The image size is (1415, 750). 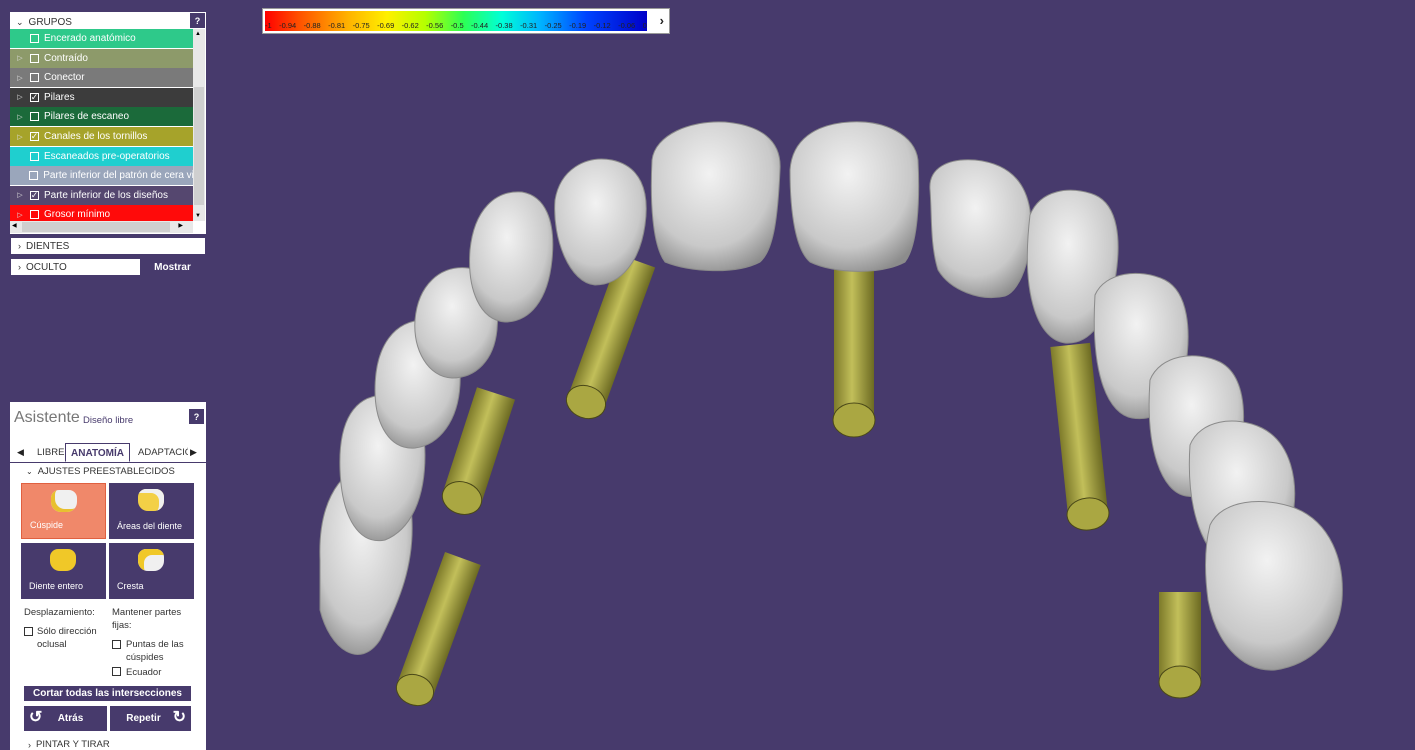 What do you see at coordinates (116, 671) in the screenshot?
I see `equator-checkbox` at bounding box center [116, 671].